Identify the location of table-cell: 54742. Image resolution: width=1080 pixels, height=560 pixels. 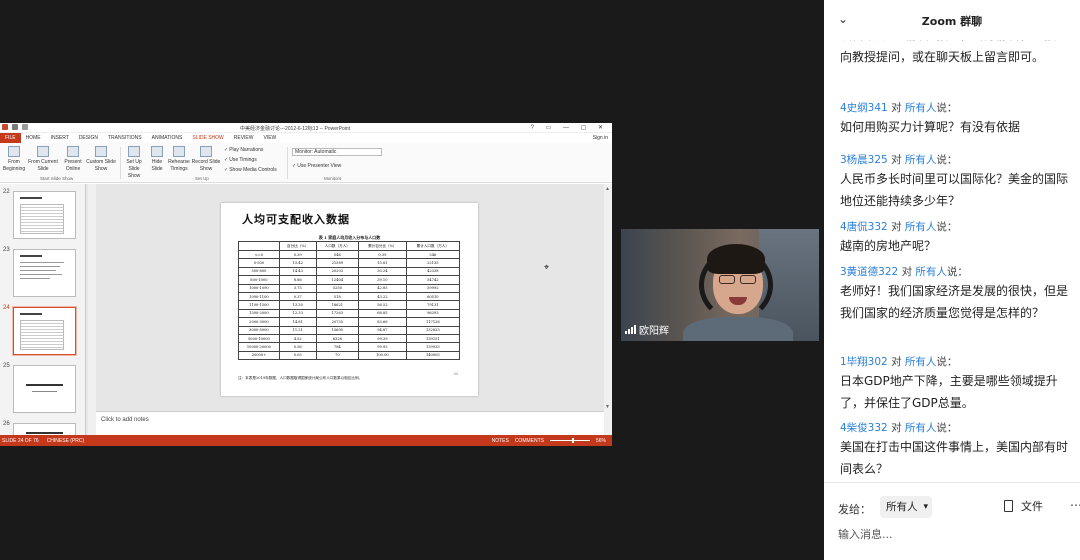
(433, 280).